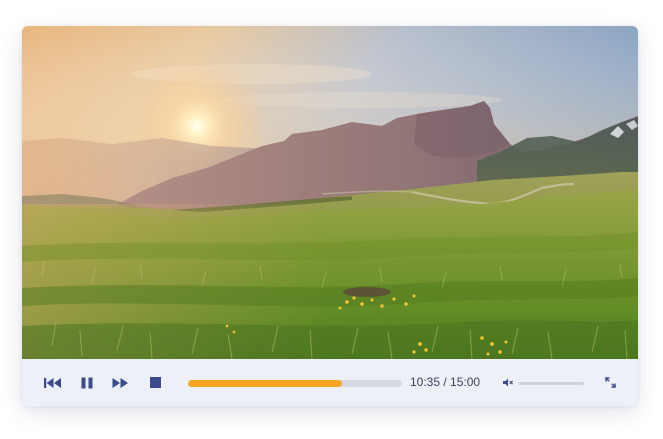 Image resolution: width=663 pixels, height=439 pixels. I want to click on rewind-icon, so click(53, 383).